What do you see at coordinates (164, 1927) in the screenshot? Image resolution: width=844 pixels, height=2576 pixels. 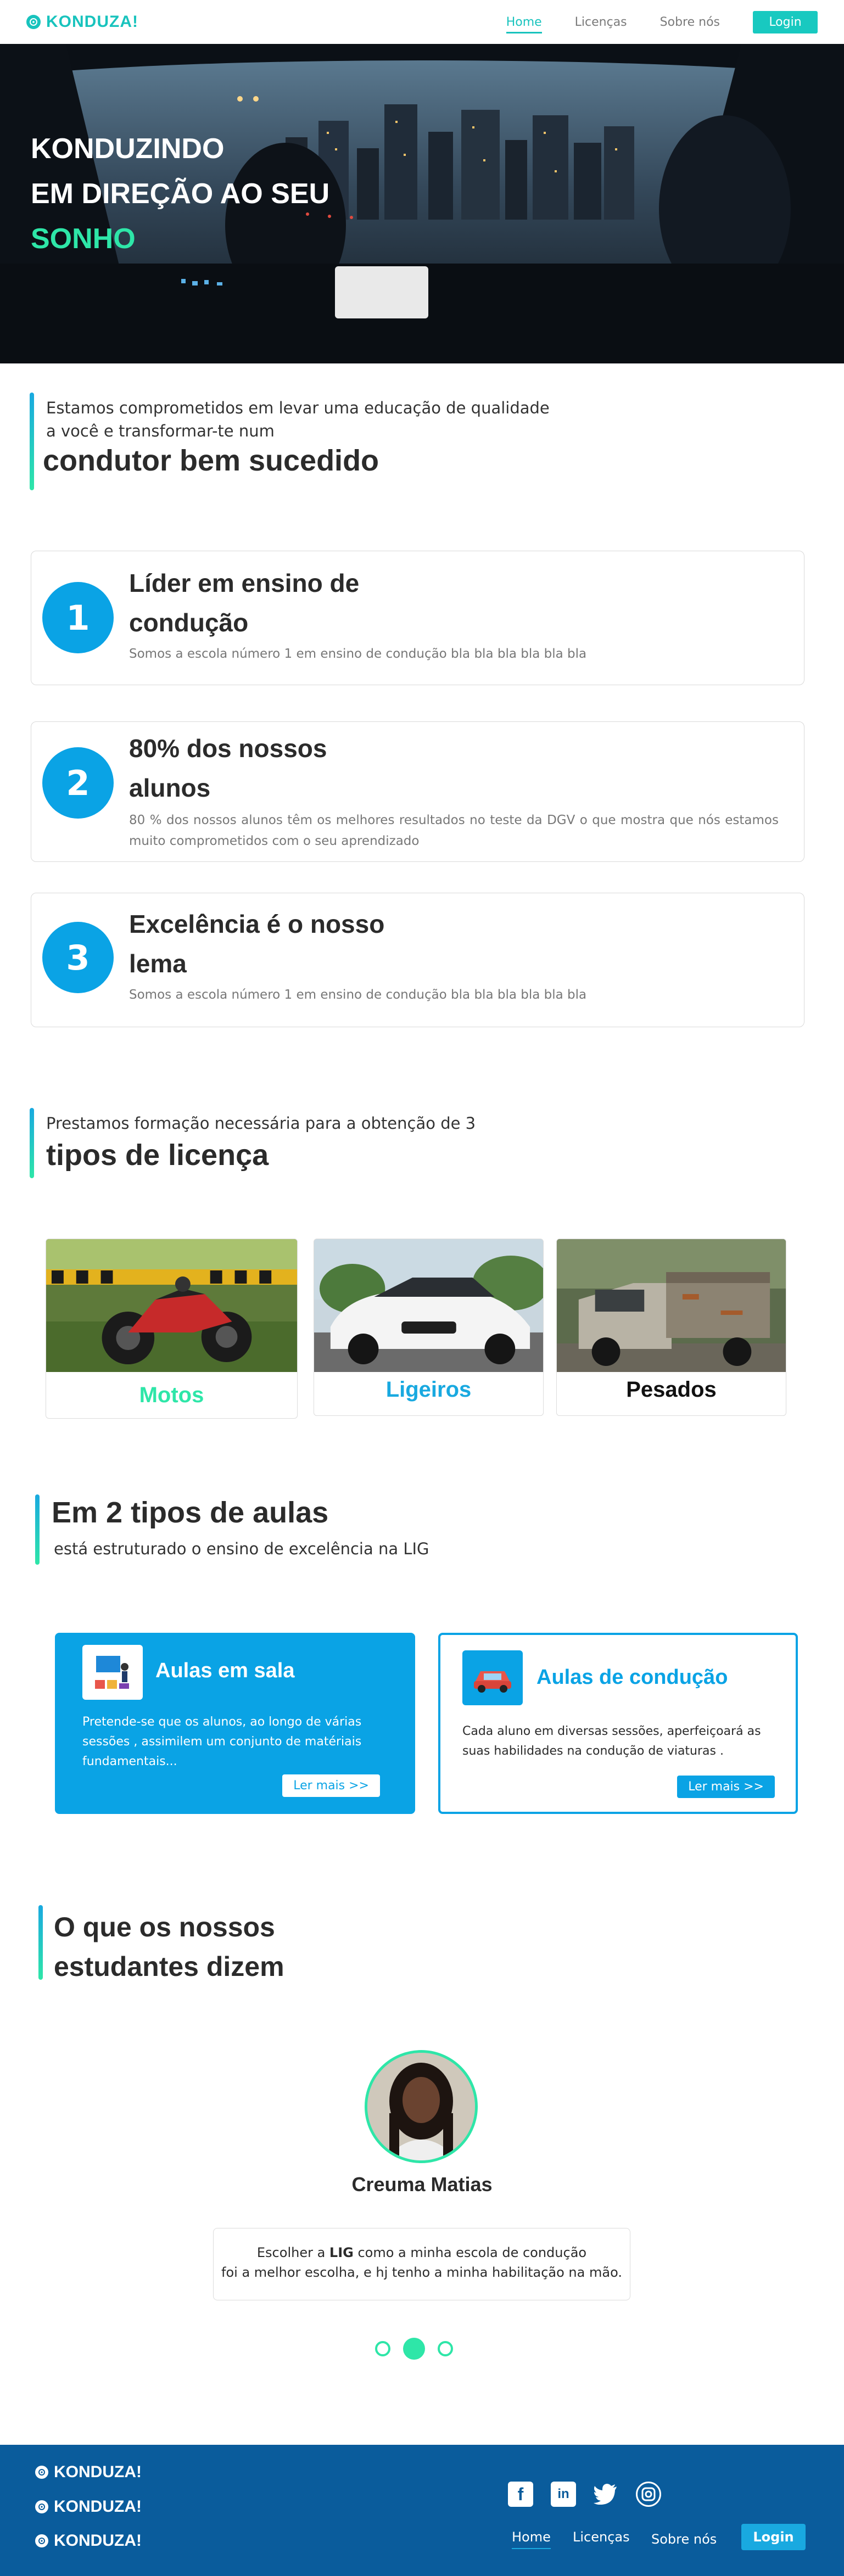 I see `testimonials-heading-line-1: O que os nossos` at bounding box center [164, 1927].